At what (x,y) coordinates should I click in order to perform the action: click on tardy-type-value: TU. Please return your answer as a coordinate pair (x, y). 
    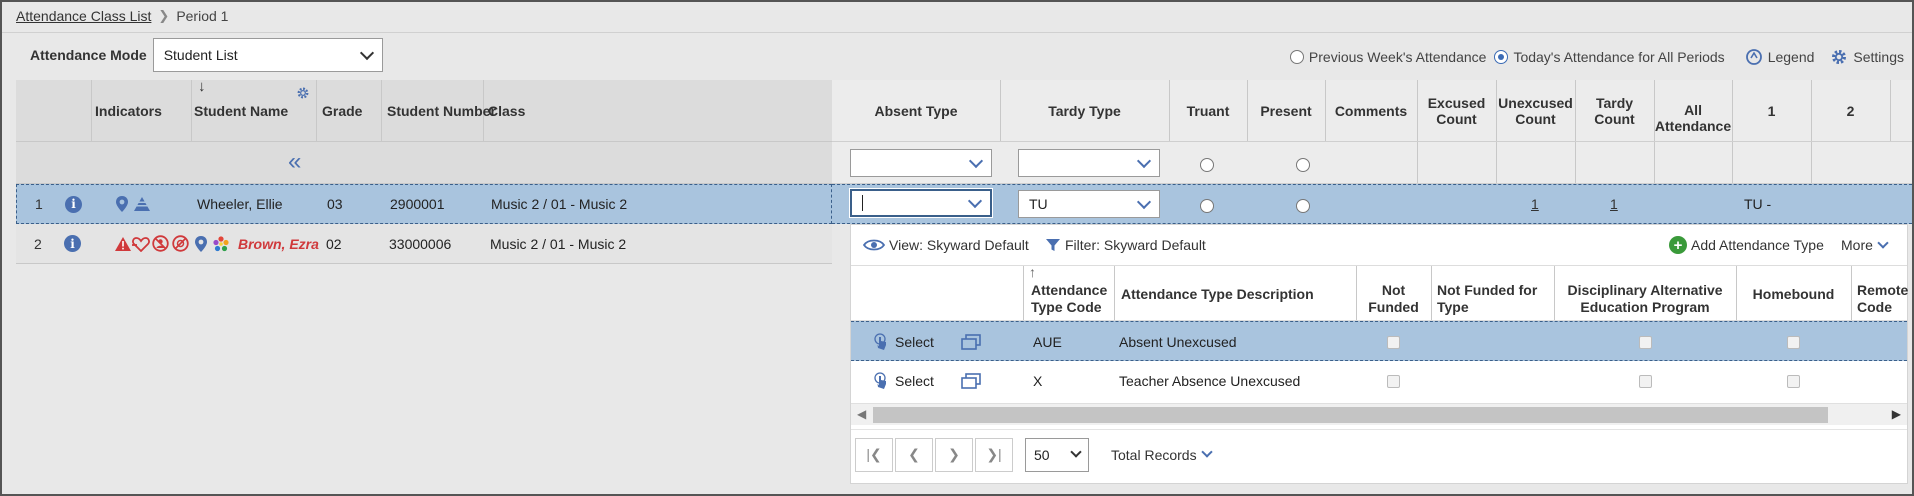
    Looking at the image, I should click on (1038, 204).